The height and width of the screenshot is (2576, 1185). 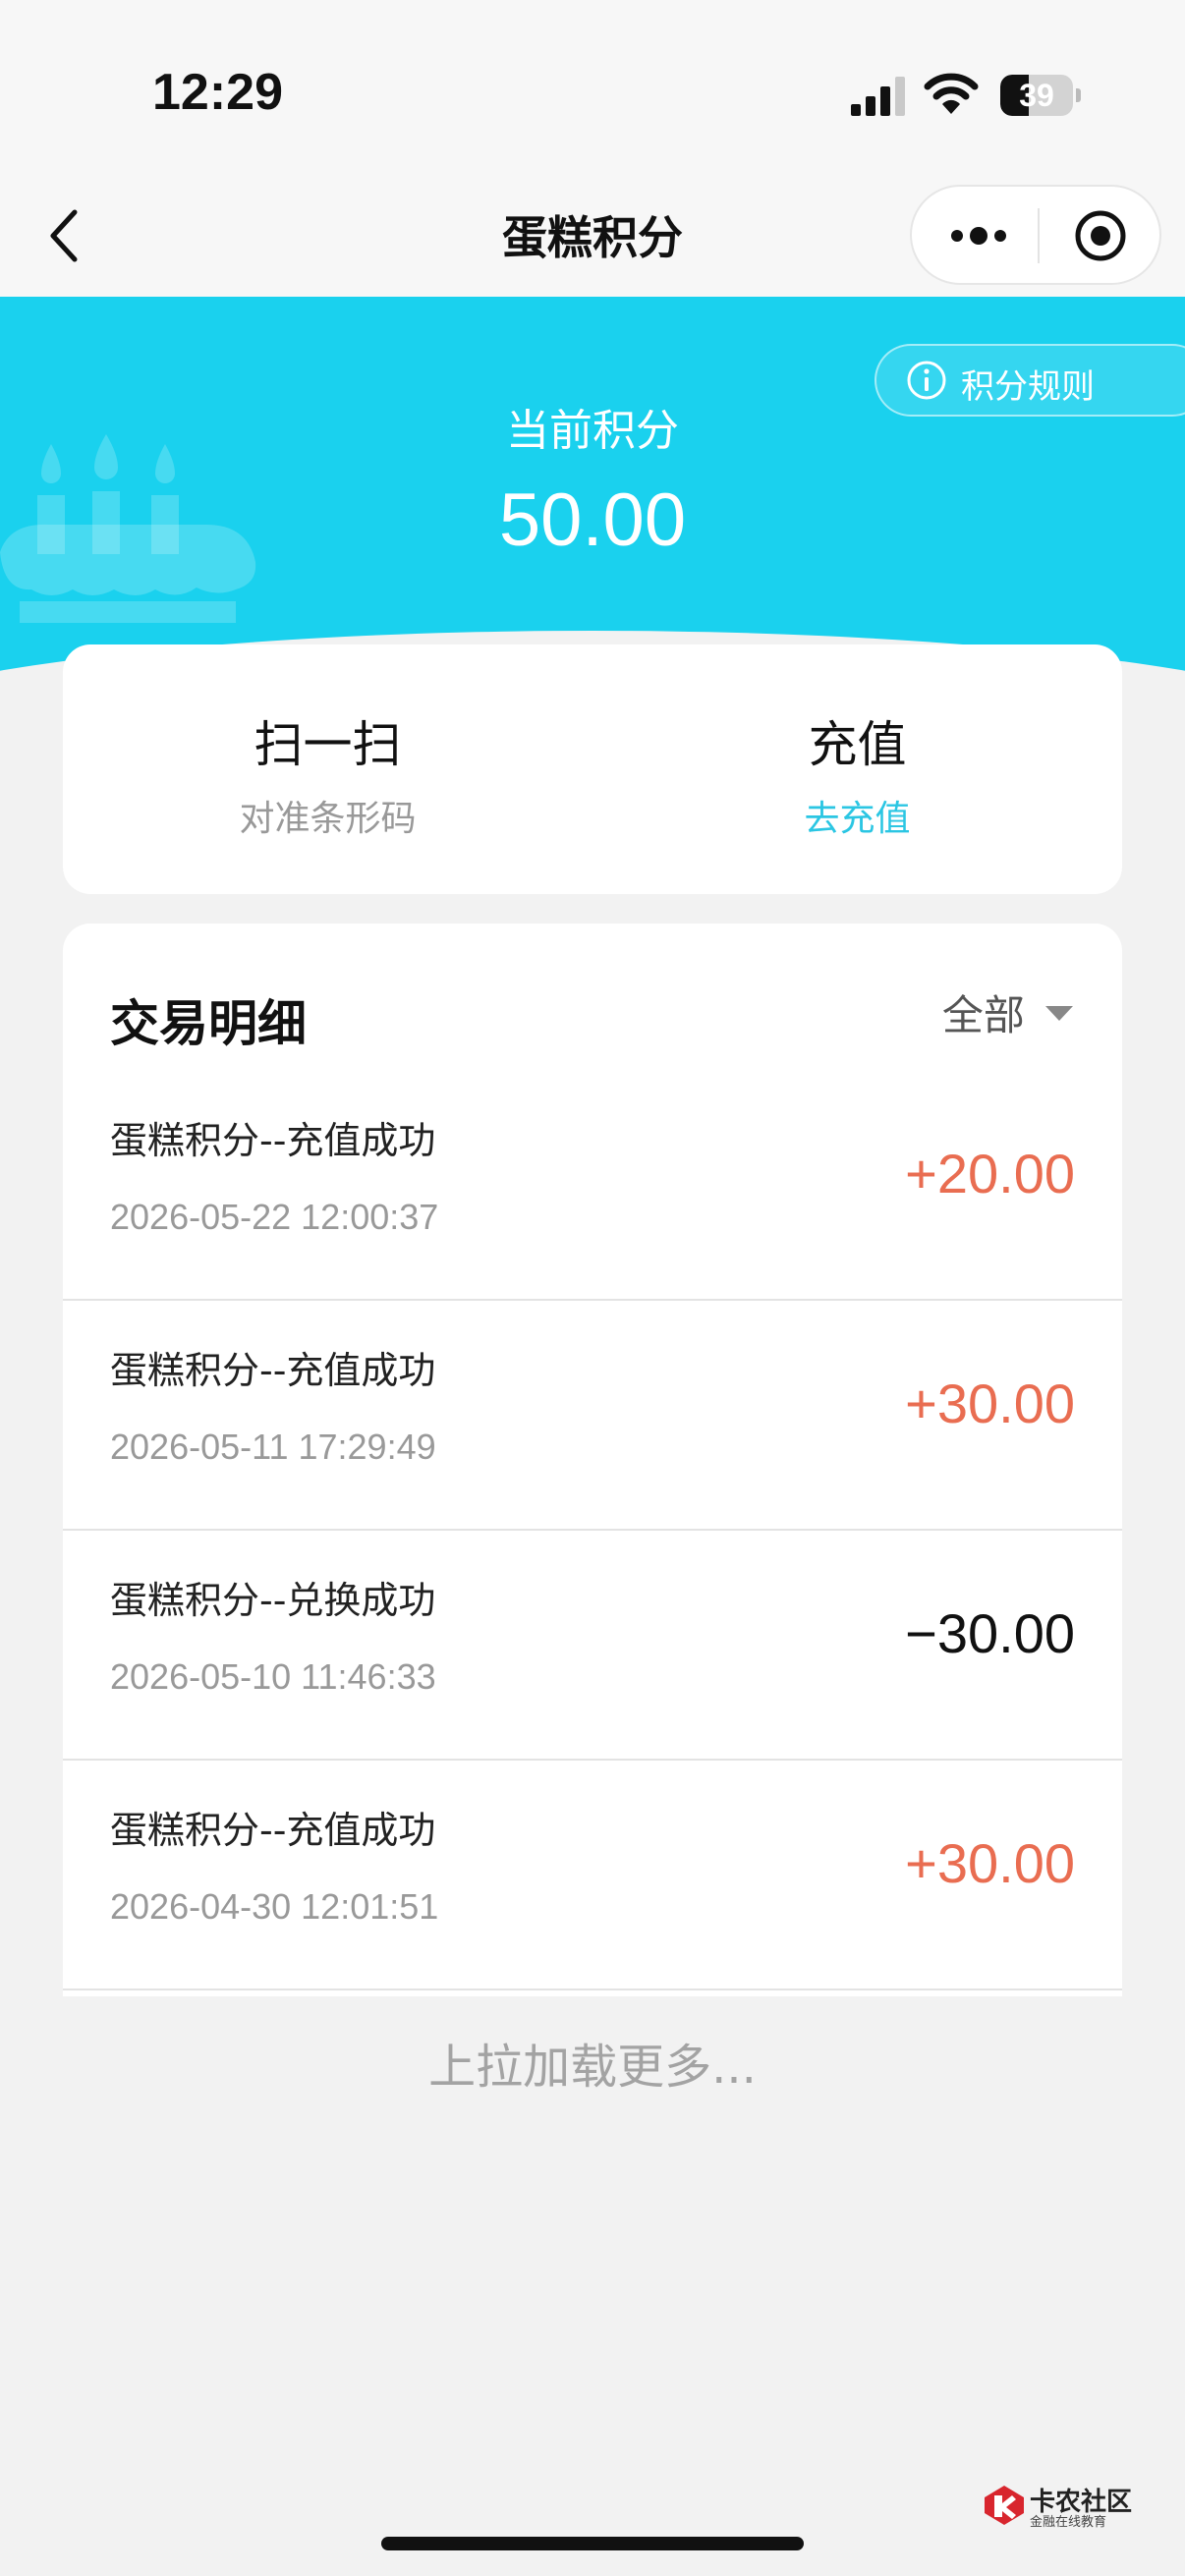 I want to click on transaction-time: 2026-04-30 12:01:51, so click(x=275, y=1906).